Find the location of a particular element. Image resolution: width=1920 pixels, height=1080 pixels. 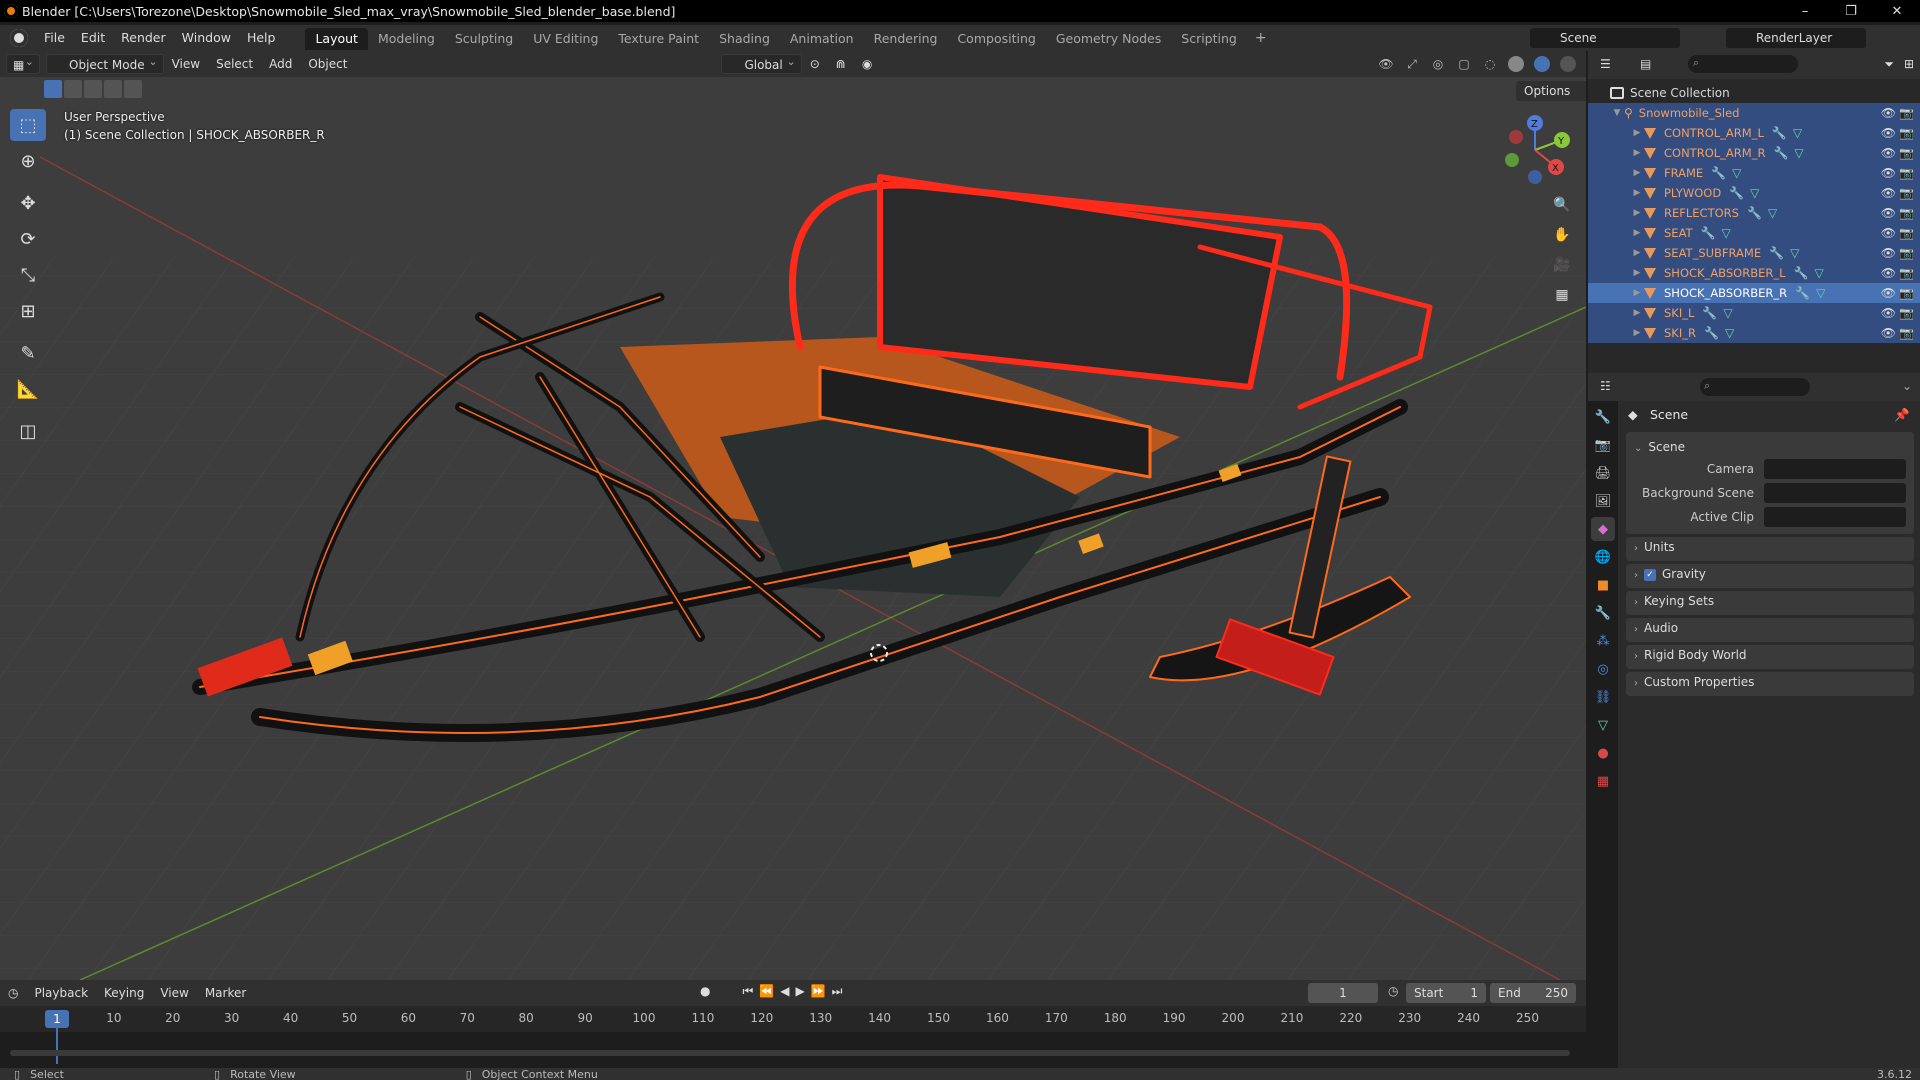

add-cube-tool-icon: ◫ is located at coordinates (28, 431).